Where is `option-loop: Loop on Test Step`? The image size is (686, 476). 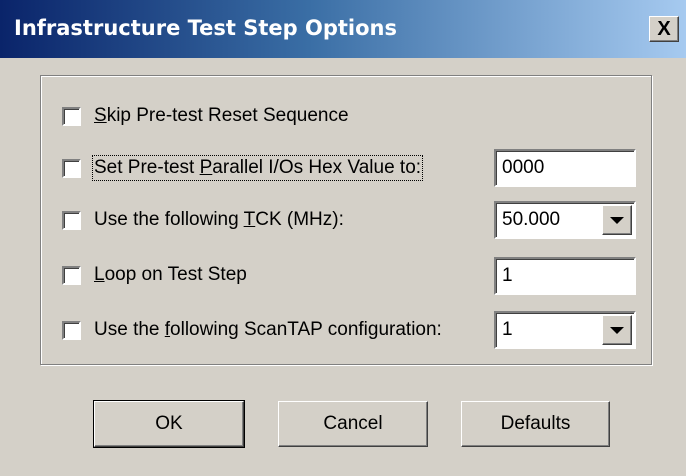 option-loop: Loop on Test Step is located at coordinates (154, 275).